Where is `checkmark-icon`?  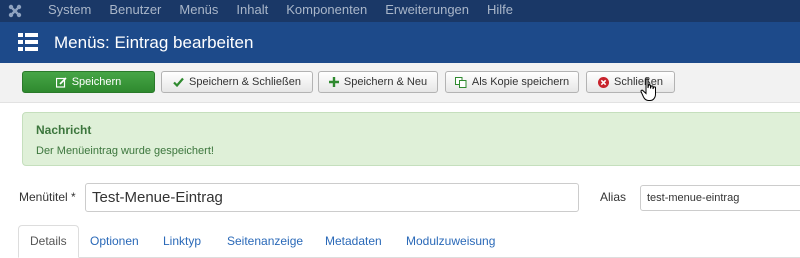 checkmark-icon is located at coordinates (178, 82).